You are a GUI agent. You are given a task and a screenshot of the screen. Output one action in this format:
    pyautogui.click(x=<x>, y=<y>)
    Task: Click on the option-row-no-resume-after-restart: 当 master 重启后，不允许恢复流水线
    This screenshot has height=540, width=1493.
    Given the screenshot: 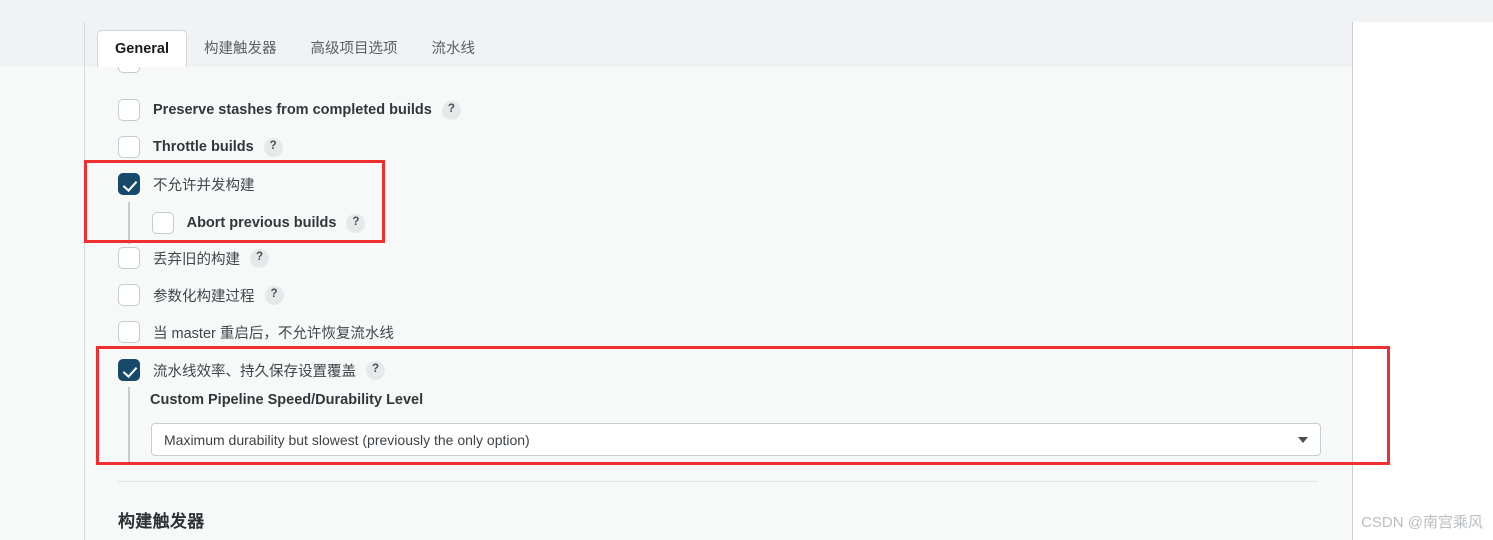 What is the action you would take?
    pyautogui.click(x=256, y=332)
    